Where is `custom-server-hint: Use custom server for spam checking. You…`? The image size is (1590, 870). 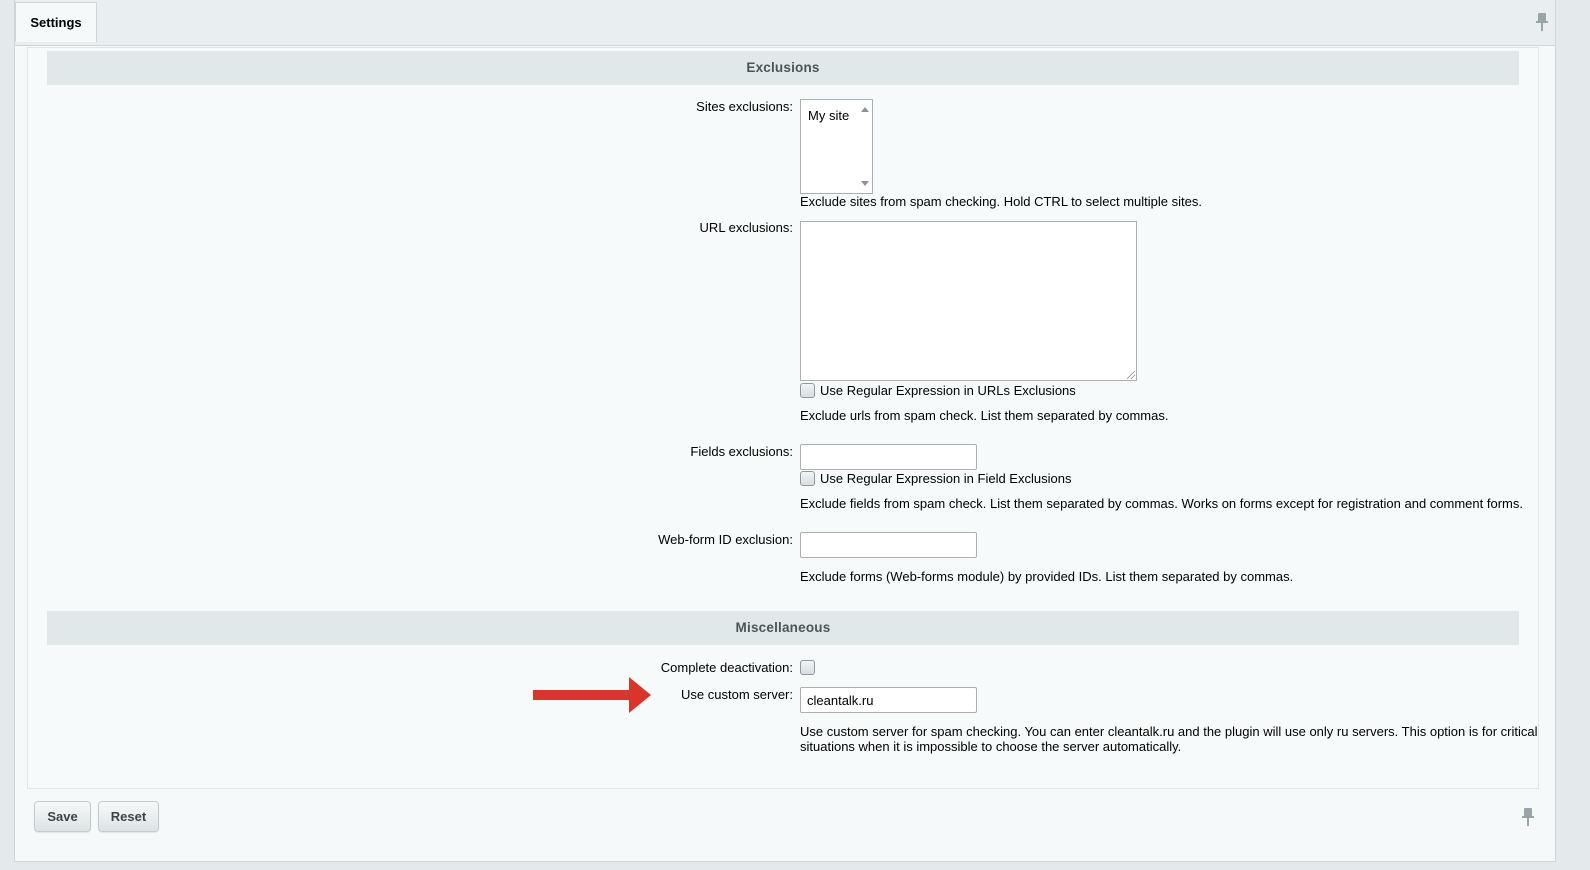
custom-server-hint: Use custom server for spam checking. You… is located at coordinates (1169, 739).